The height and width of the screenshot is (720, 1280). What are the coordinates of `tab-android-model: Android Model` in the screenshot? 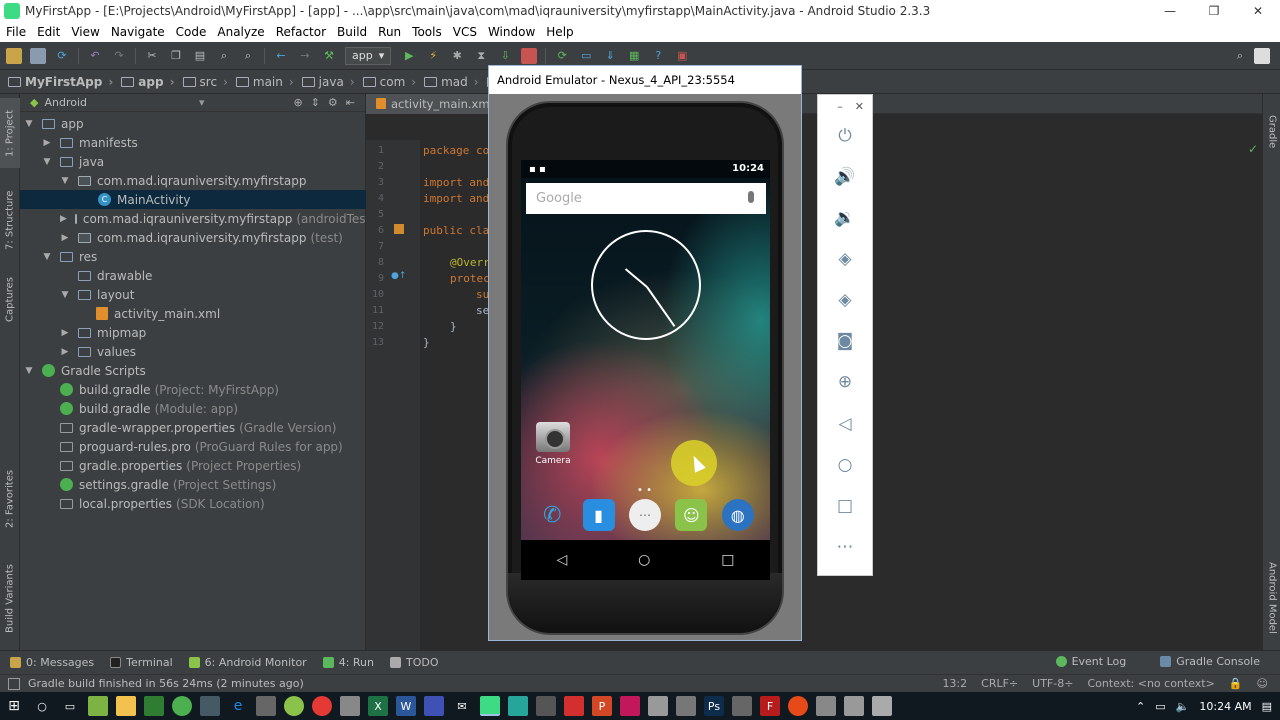 It's located at (1271, 597).